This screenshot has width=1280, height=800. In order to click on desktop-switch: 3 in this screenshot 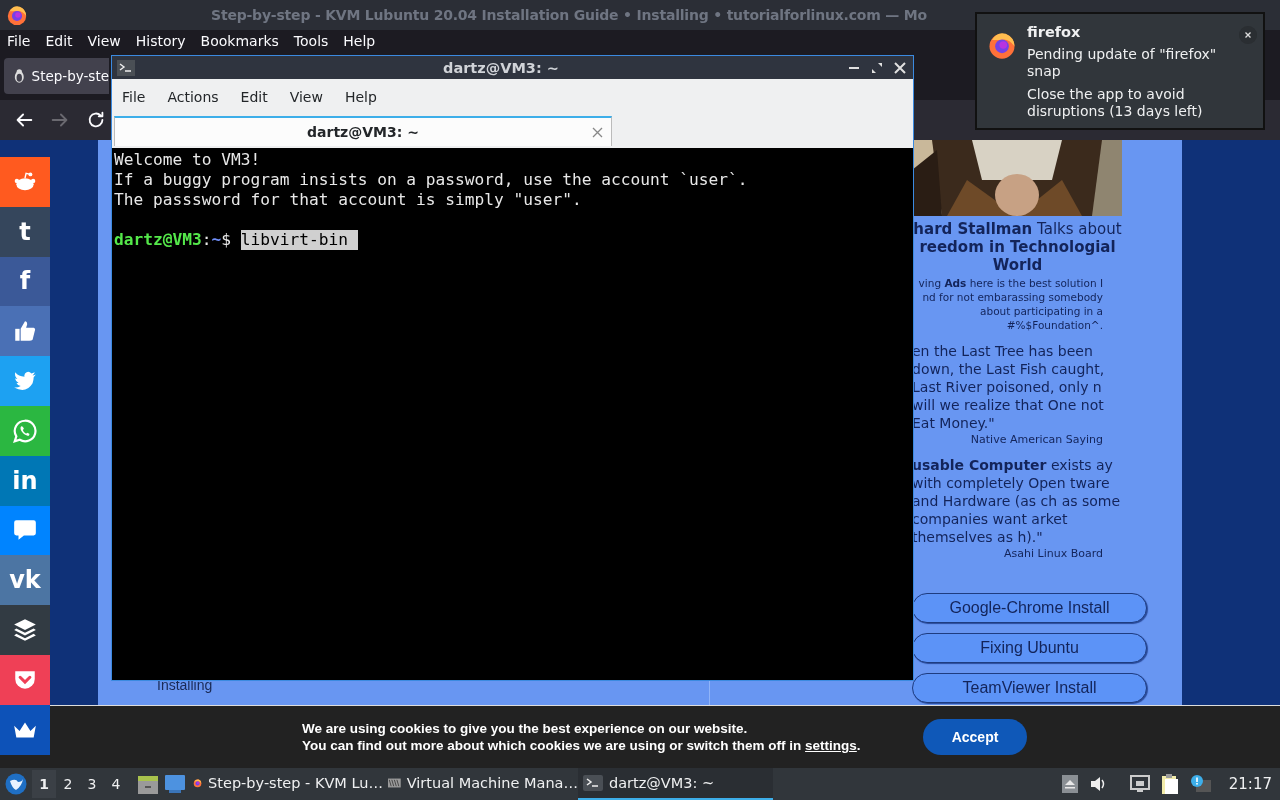, I will do `click(92, 784)`.